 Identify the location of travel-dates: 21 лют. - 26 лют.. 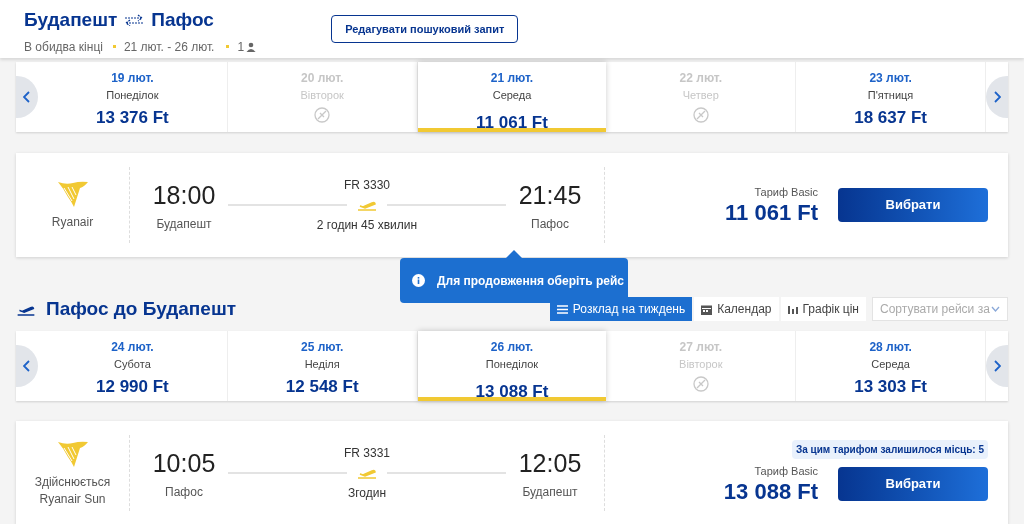
(169, 47).